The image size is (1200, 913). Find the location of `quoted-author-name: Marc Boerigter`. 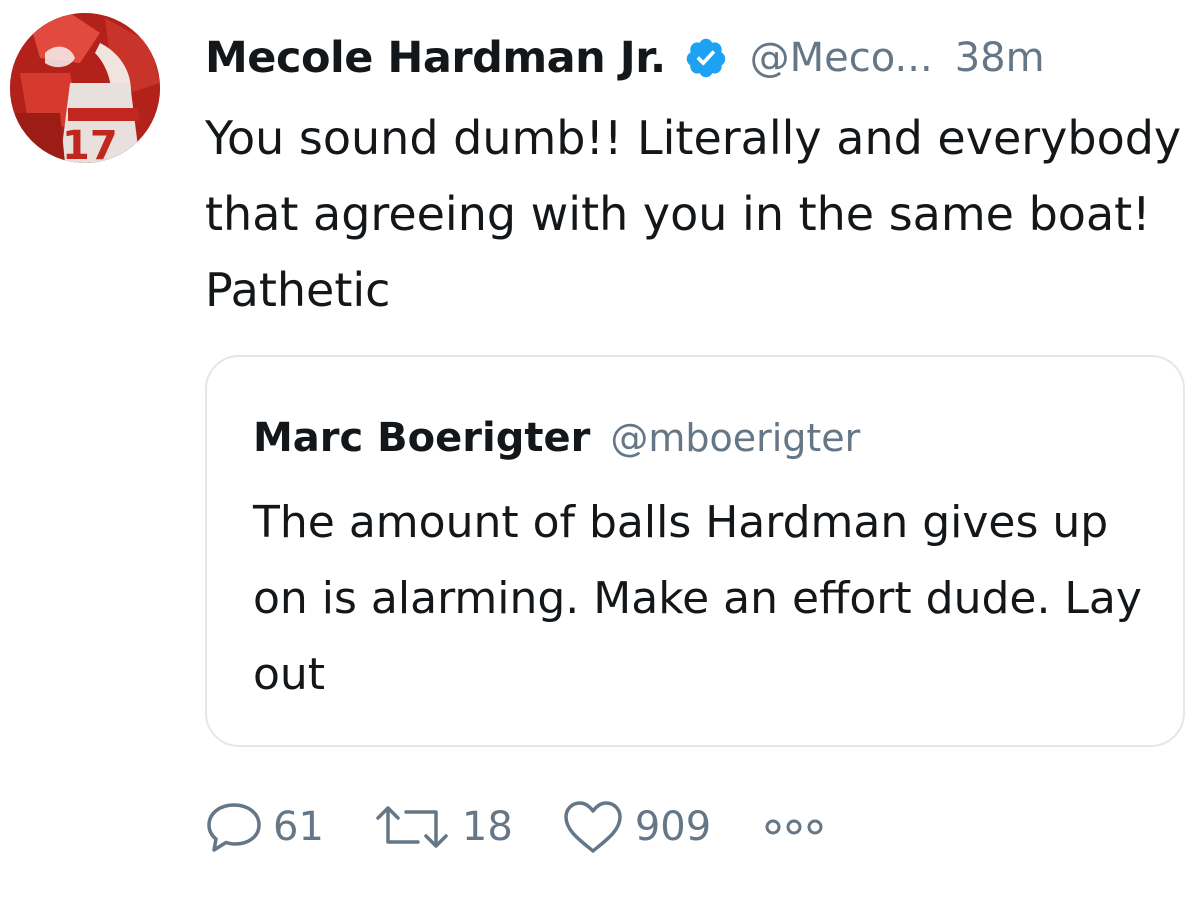

quoted-author-name: Marc Boerigter is located at coordinates (422, 438).